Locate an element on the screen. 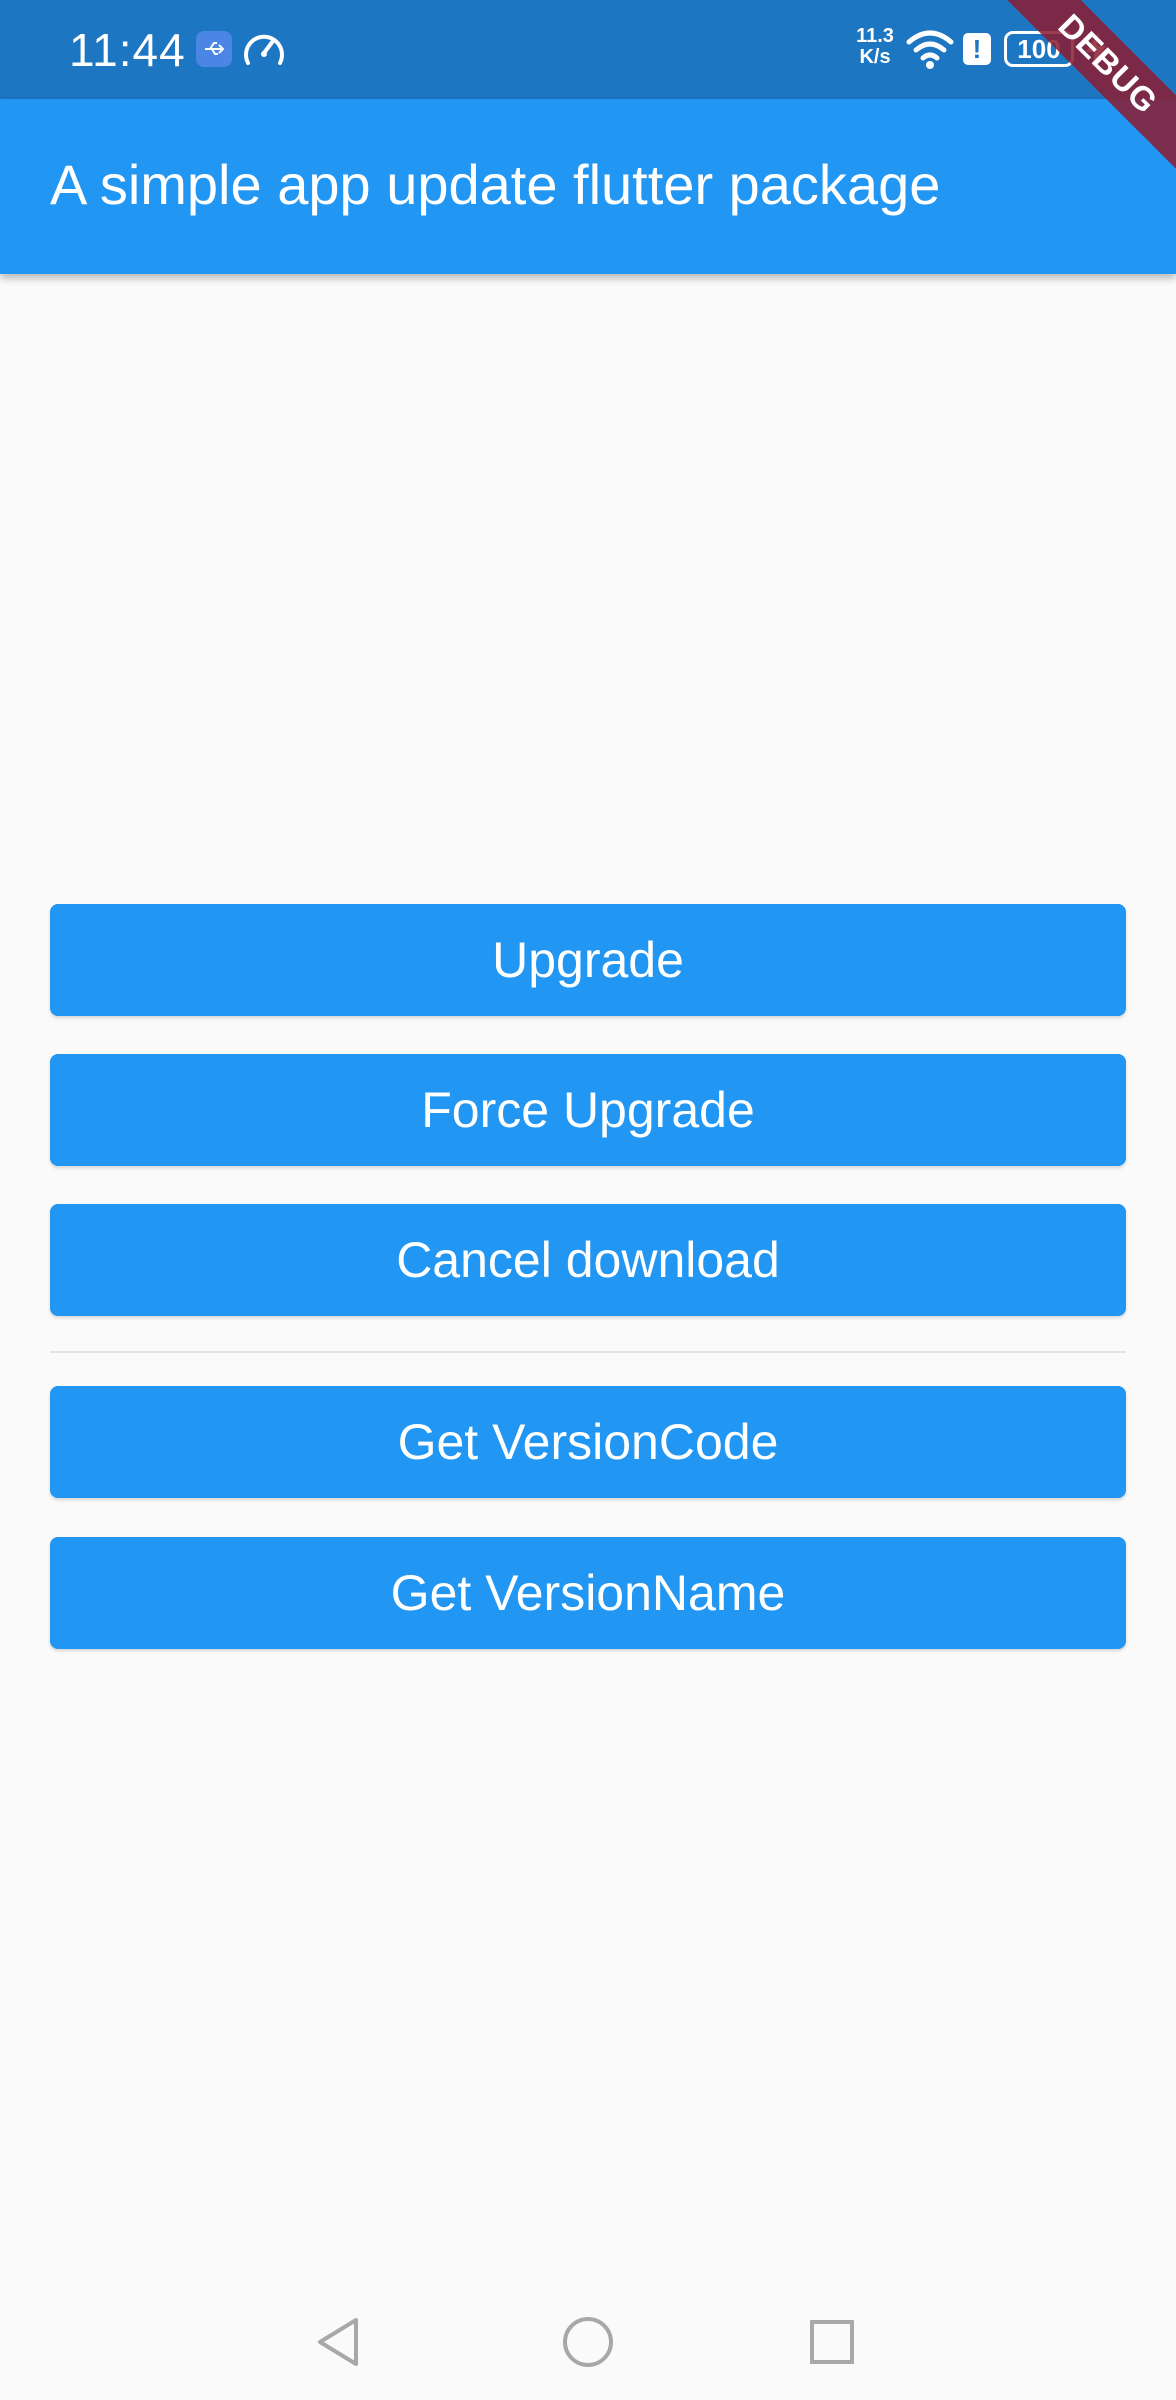  home-icon is located at coordinates (588, 2342).